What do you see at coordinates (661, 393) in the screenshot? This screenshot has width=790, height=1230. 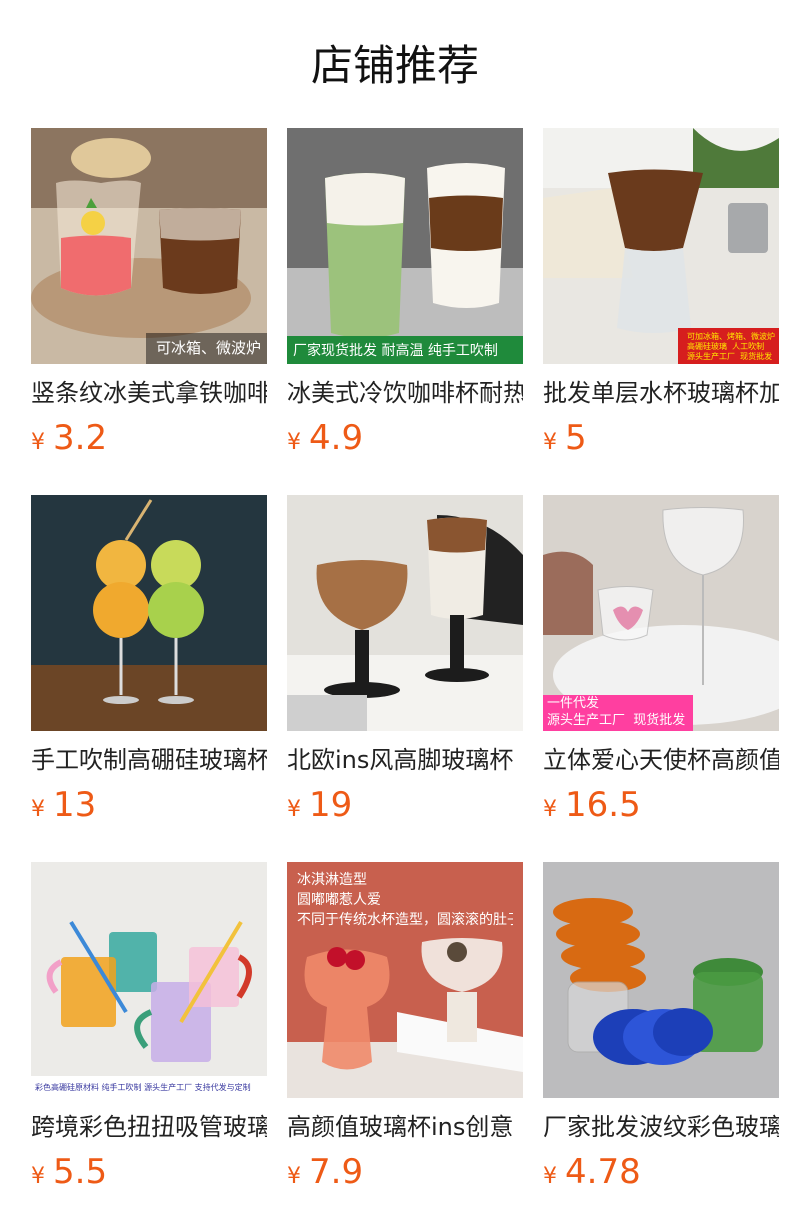 I see `product-name: 批发单层水杯玻璃杯加厚` at bounding box center [661, 393].